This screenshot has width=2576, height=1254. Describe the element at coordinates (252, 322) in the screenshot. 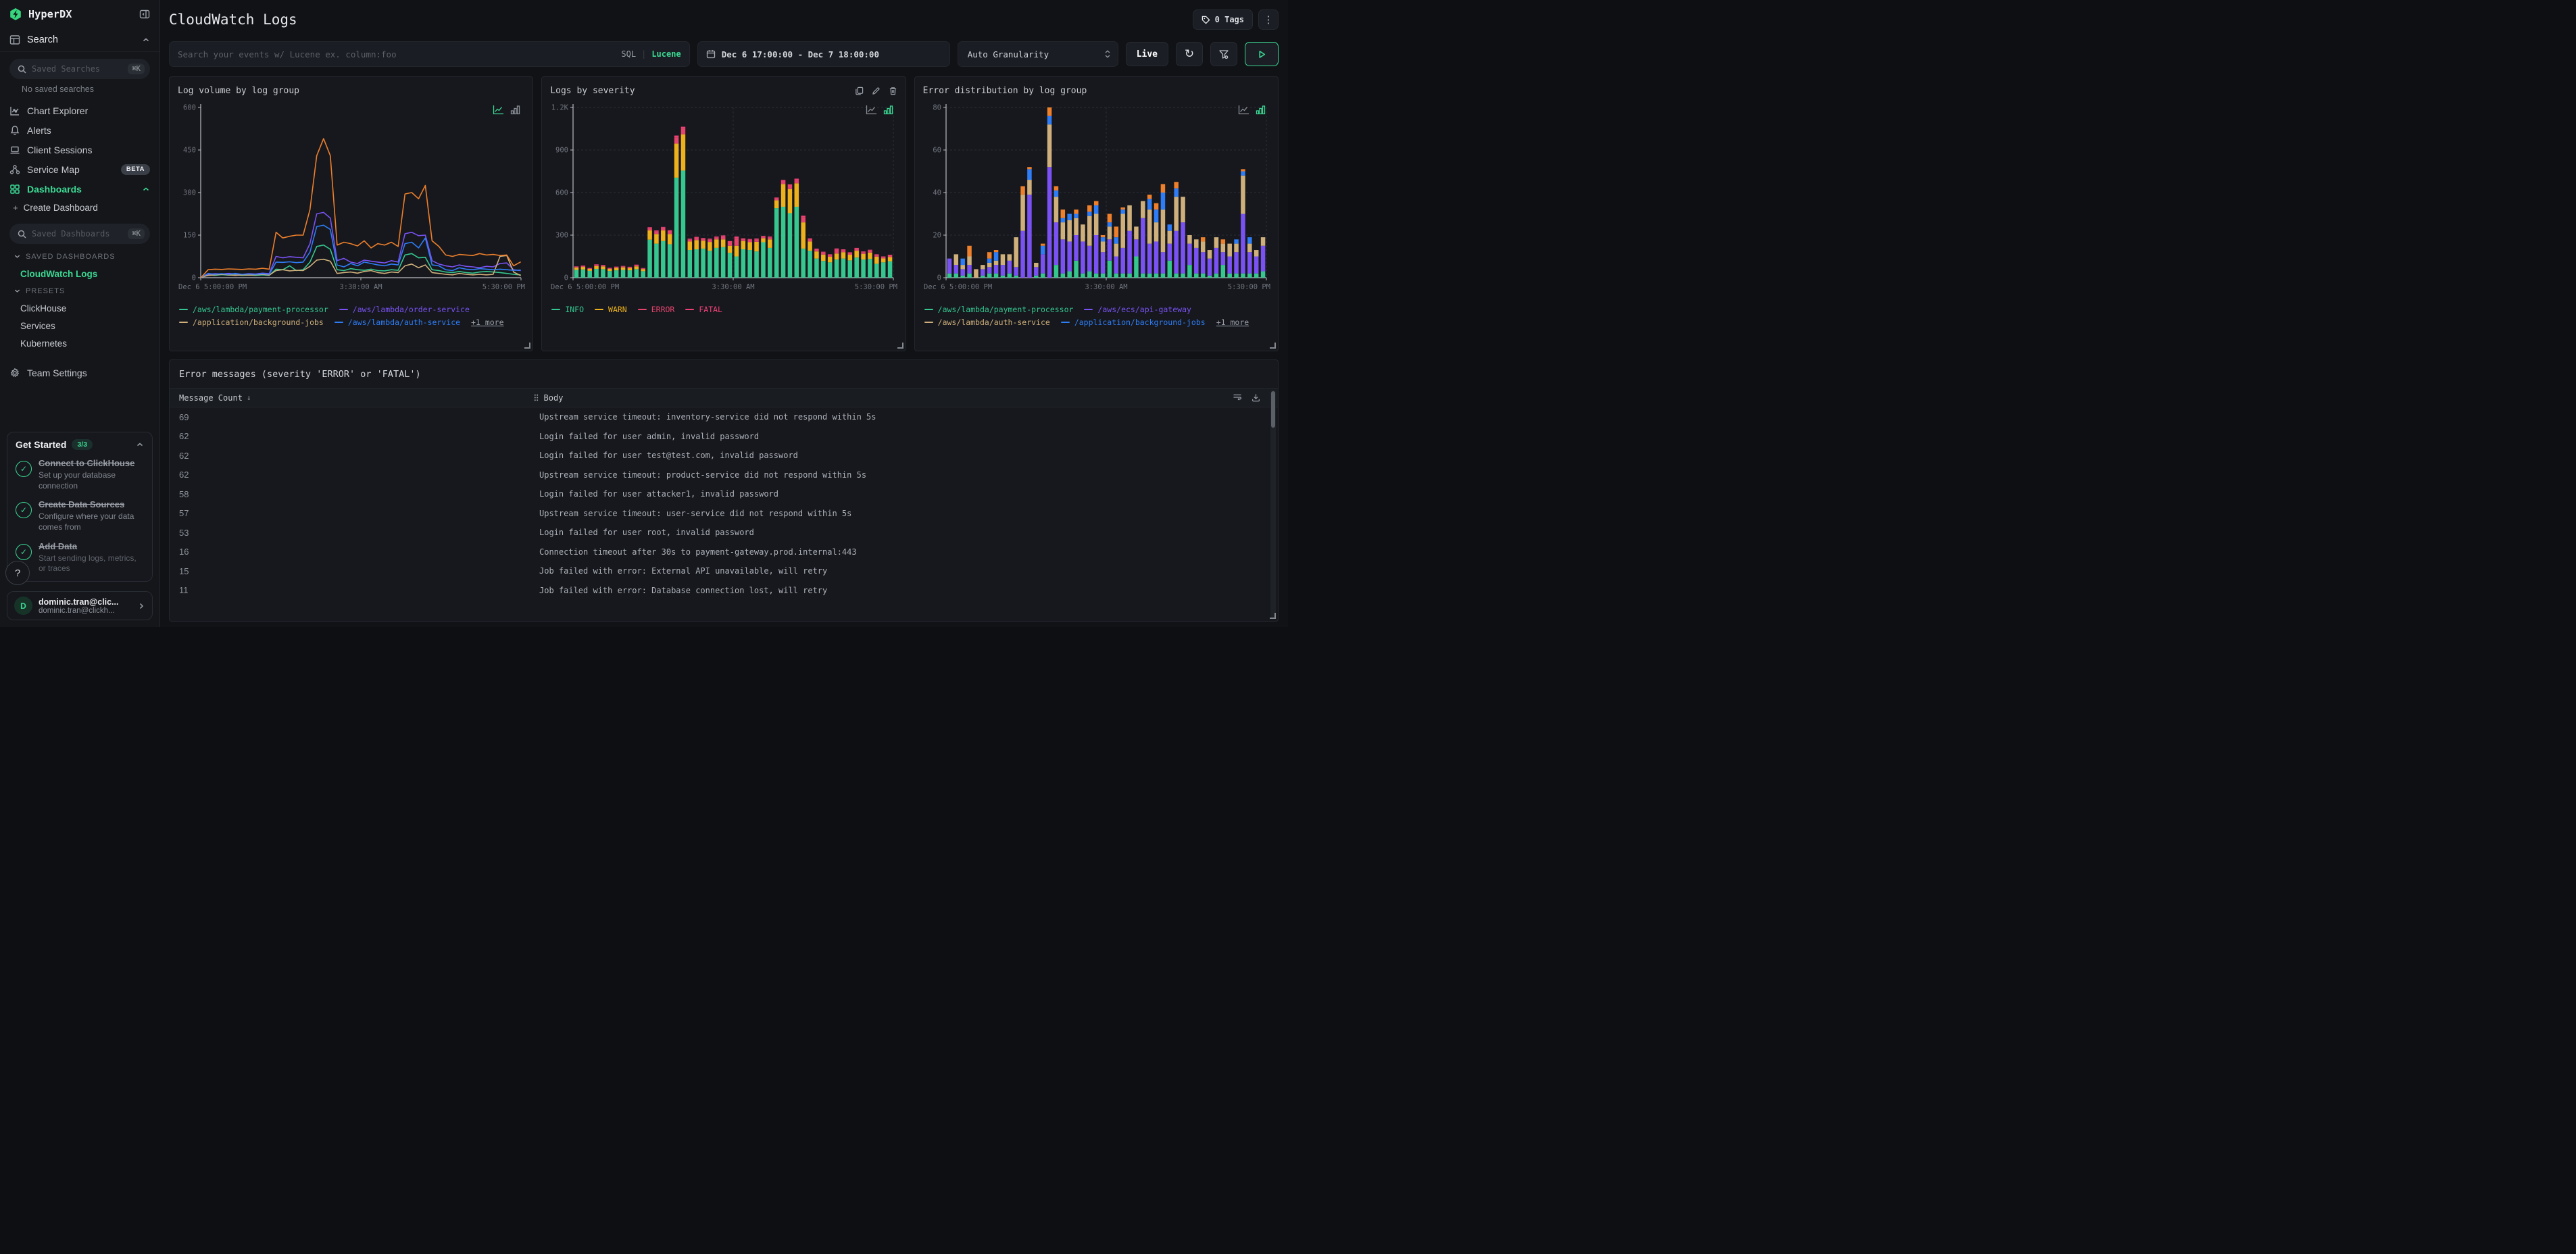

I see `legend-item: /application/background-jobs` at that location.